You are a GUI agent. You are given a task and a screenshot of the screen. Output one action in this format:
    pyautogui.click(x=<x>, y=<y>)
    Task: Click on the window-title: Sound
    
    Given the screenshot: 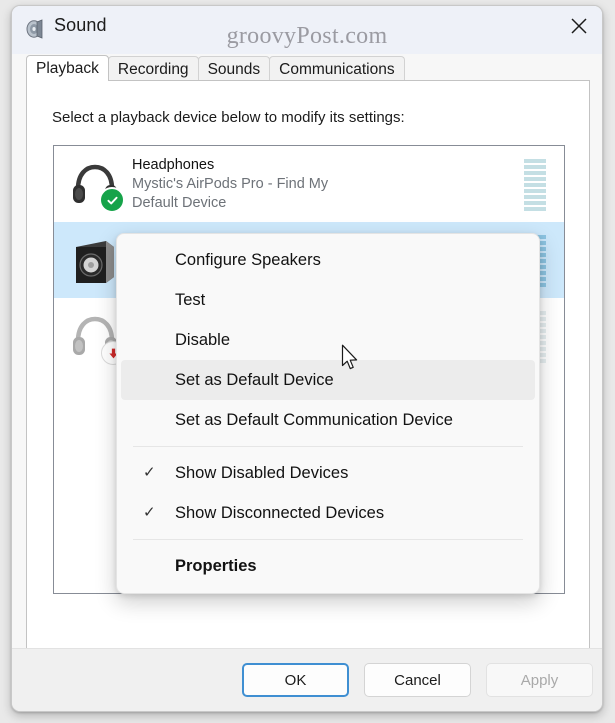 What is the action you would take?
    pyautogui.click(x=80, y=25)
    